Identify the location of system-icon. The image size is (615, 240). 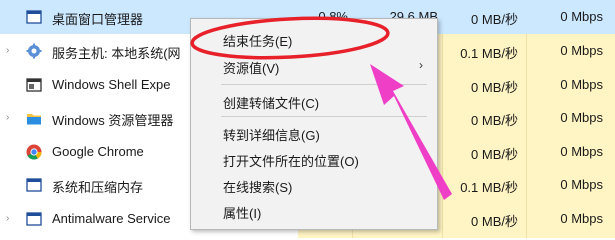
(34, 185).